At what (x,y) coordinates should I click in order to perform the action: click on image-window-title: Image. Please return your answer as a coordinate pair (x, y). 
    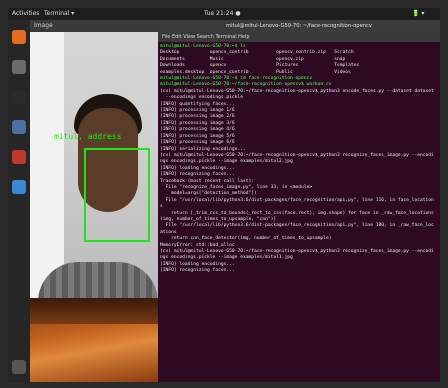
    Looking at the image, I should click on (43, 25).